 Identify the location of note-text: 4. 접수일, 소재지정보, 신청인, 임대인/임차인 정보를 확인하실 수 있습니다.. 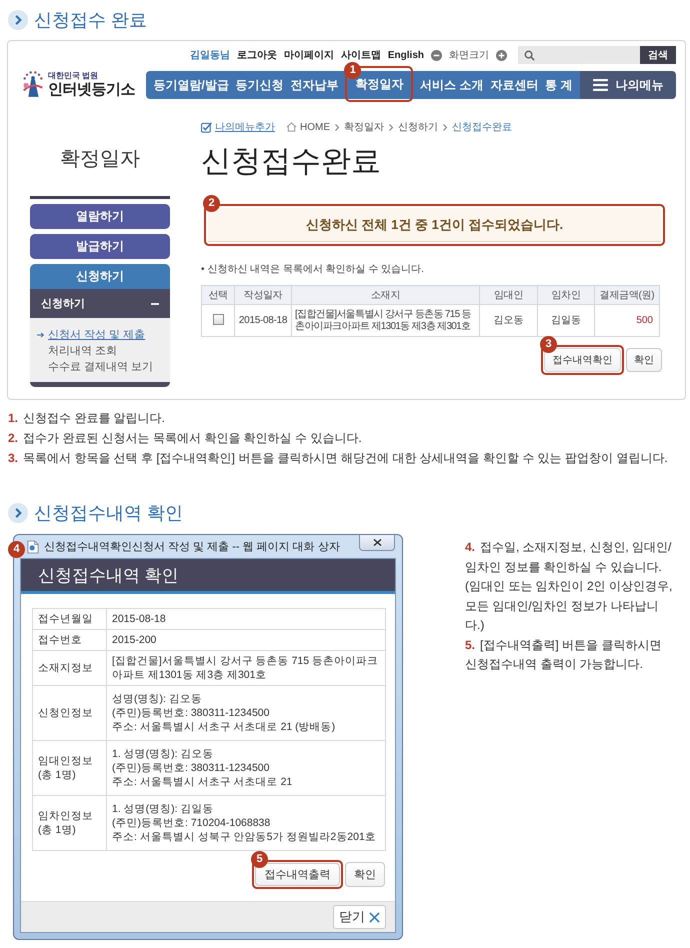
(568, 557).